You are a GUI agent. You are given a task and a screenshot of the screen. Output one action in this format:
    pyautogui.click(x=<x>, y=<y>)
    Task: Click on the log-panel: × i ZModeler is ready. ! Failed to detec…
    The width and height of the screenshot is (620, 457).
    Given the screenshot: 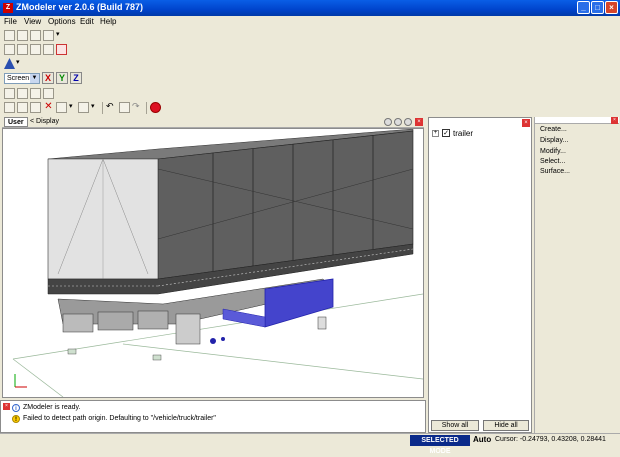 What is the action you would take?
    pyautogui.click(x=213, y=416)
    